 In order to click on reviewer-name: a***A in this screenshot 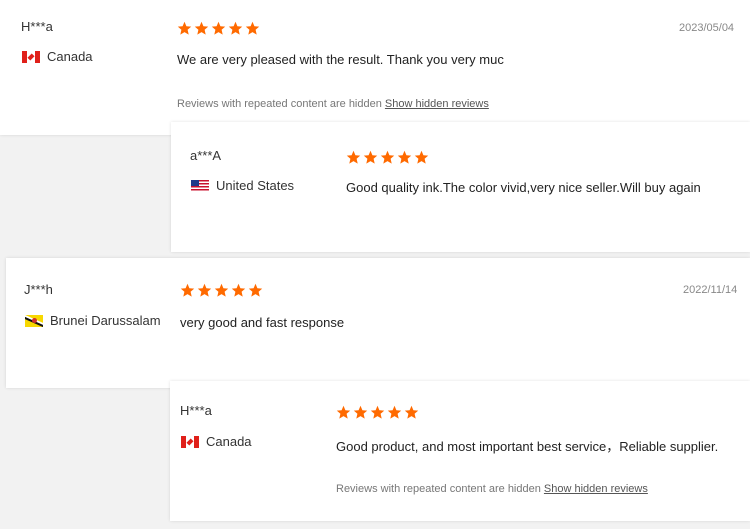, I will do `click(206, 155)`.